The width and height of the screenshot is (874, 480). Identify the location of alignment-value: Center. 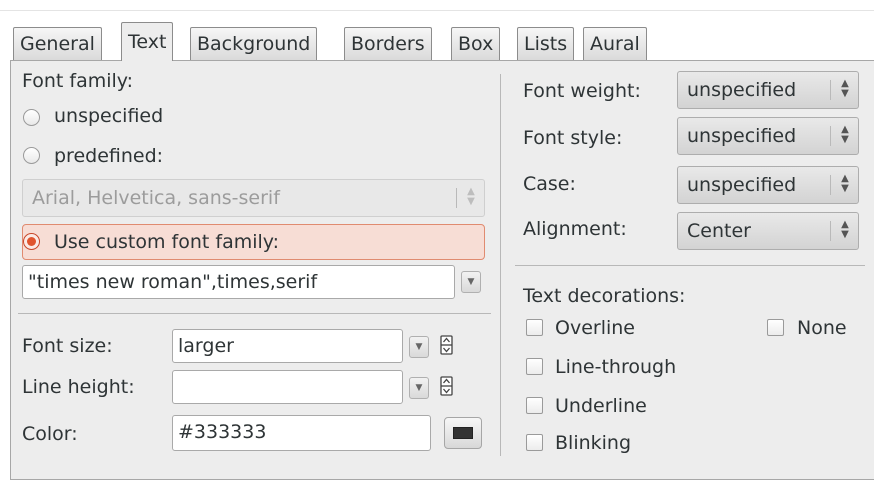
(719, 231).